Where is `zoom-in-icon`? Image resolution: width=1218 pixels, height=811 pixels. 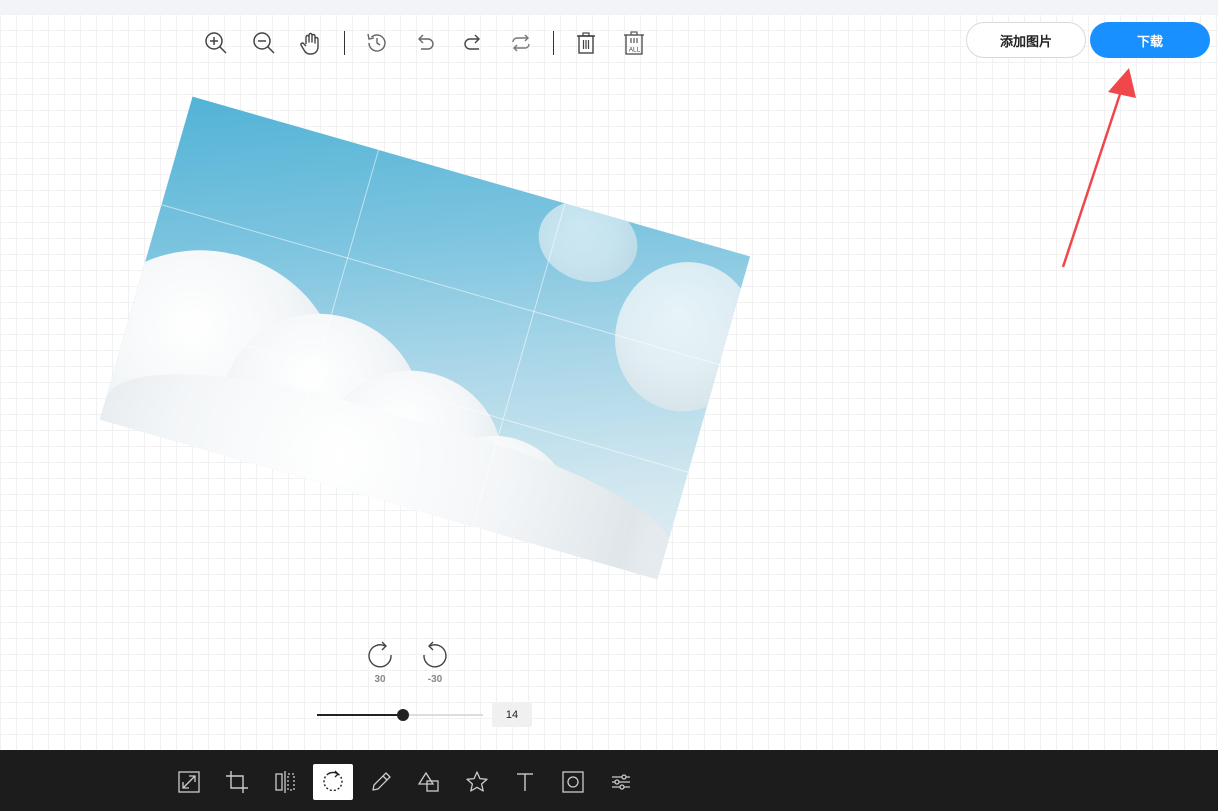 zoom-in-icon is located at coordinates (216, 43).